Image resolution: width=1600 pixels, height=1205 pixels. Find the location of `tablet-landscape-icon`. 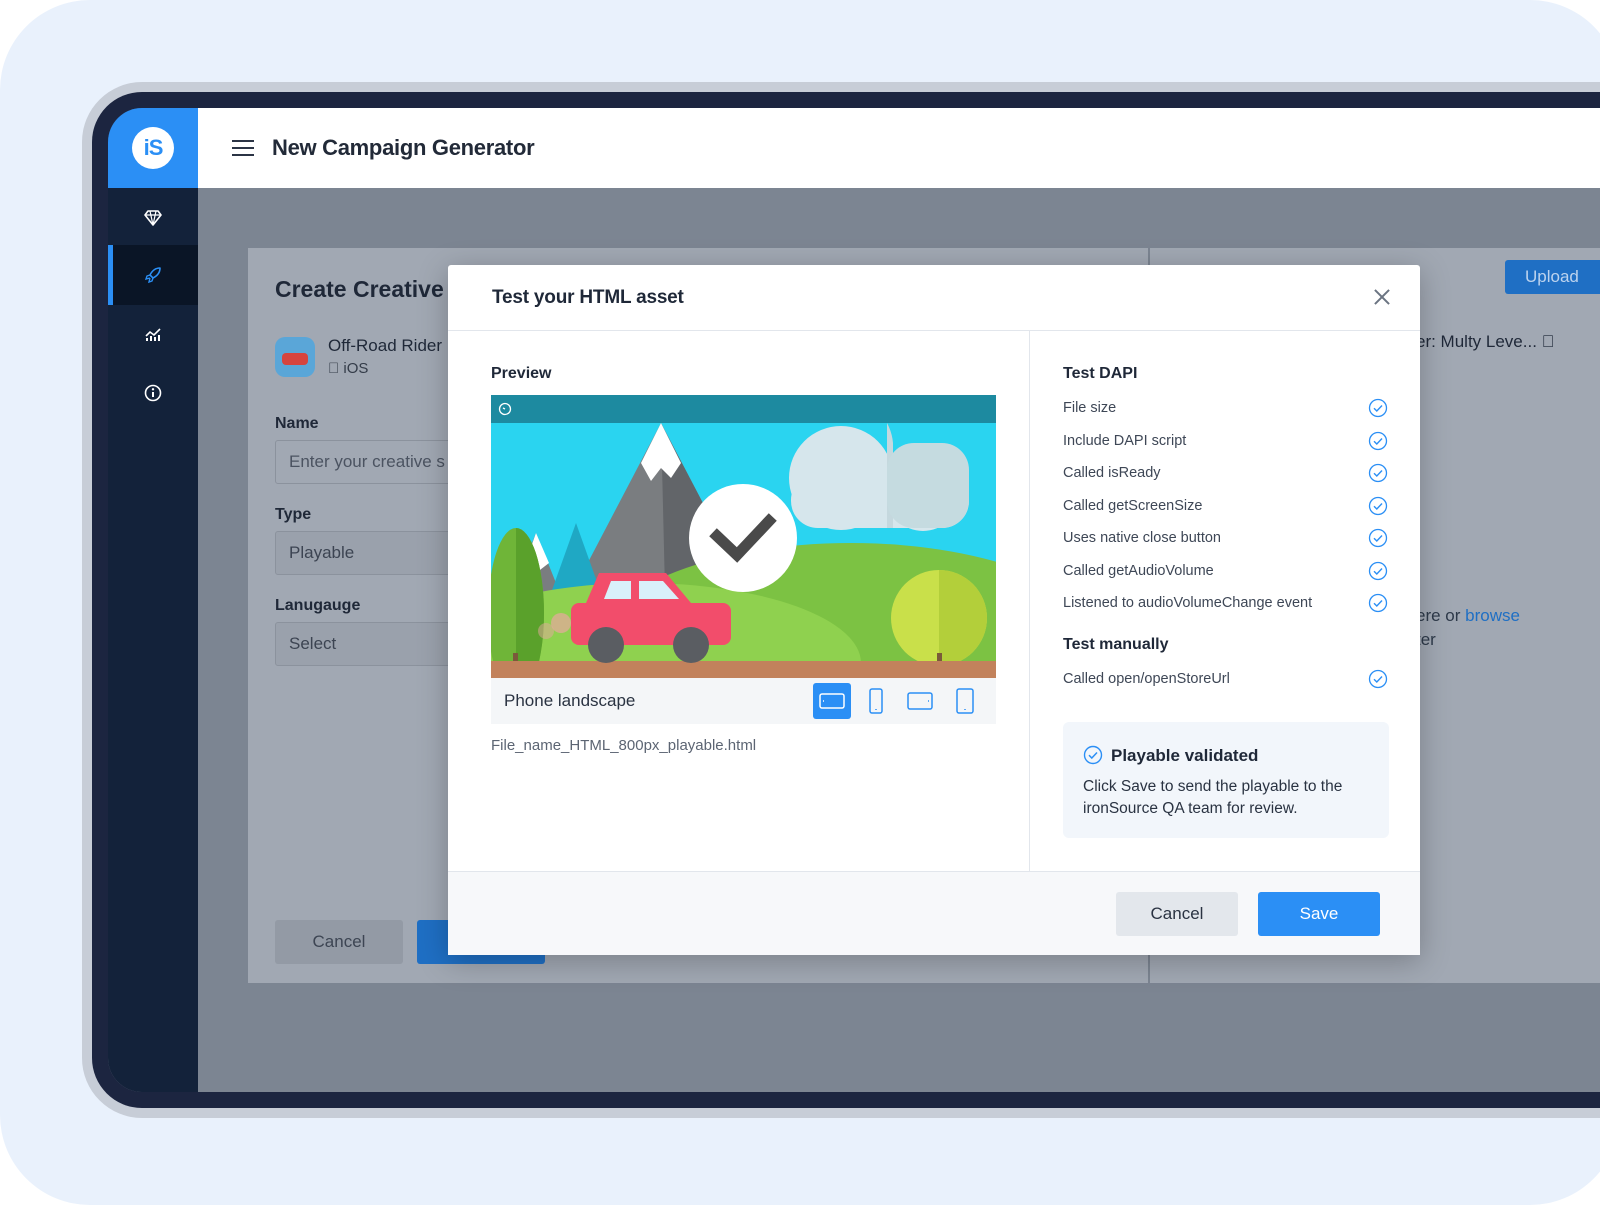

tablet-landscape-icon is located at coordinates (920, 701).